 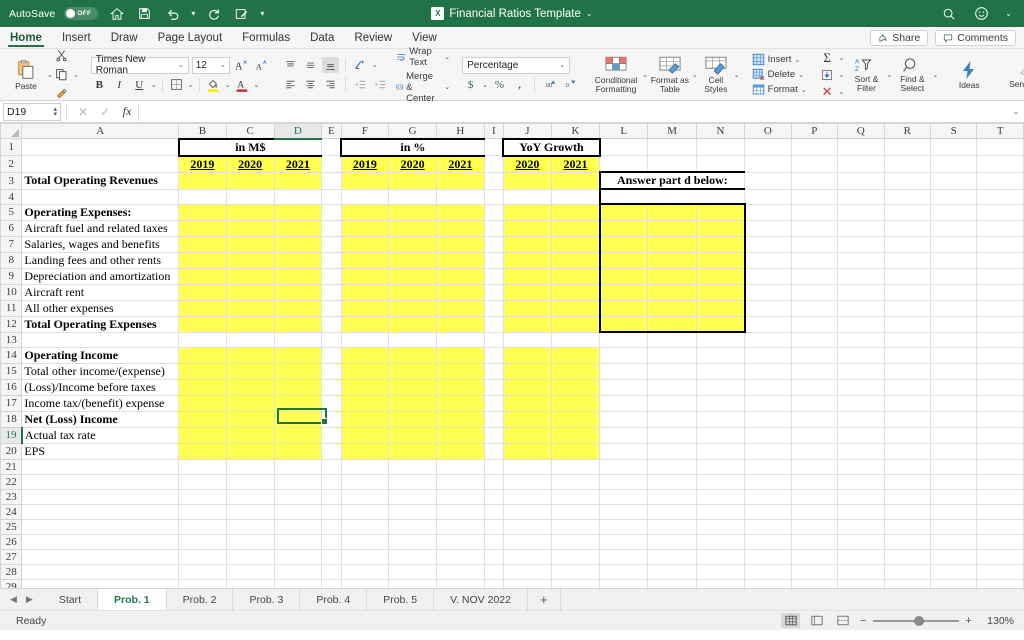 What do you see at coordinates (11, 339) in the screenshot?
I see `row-header-13: 13` at bounding box center [11, 339].